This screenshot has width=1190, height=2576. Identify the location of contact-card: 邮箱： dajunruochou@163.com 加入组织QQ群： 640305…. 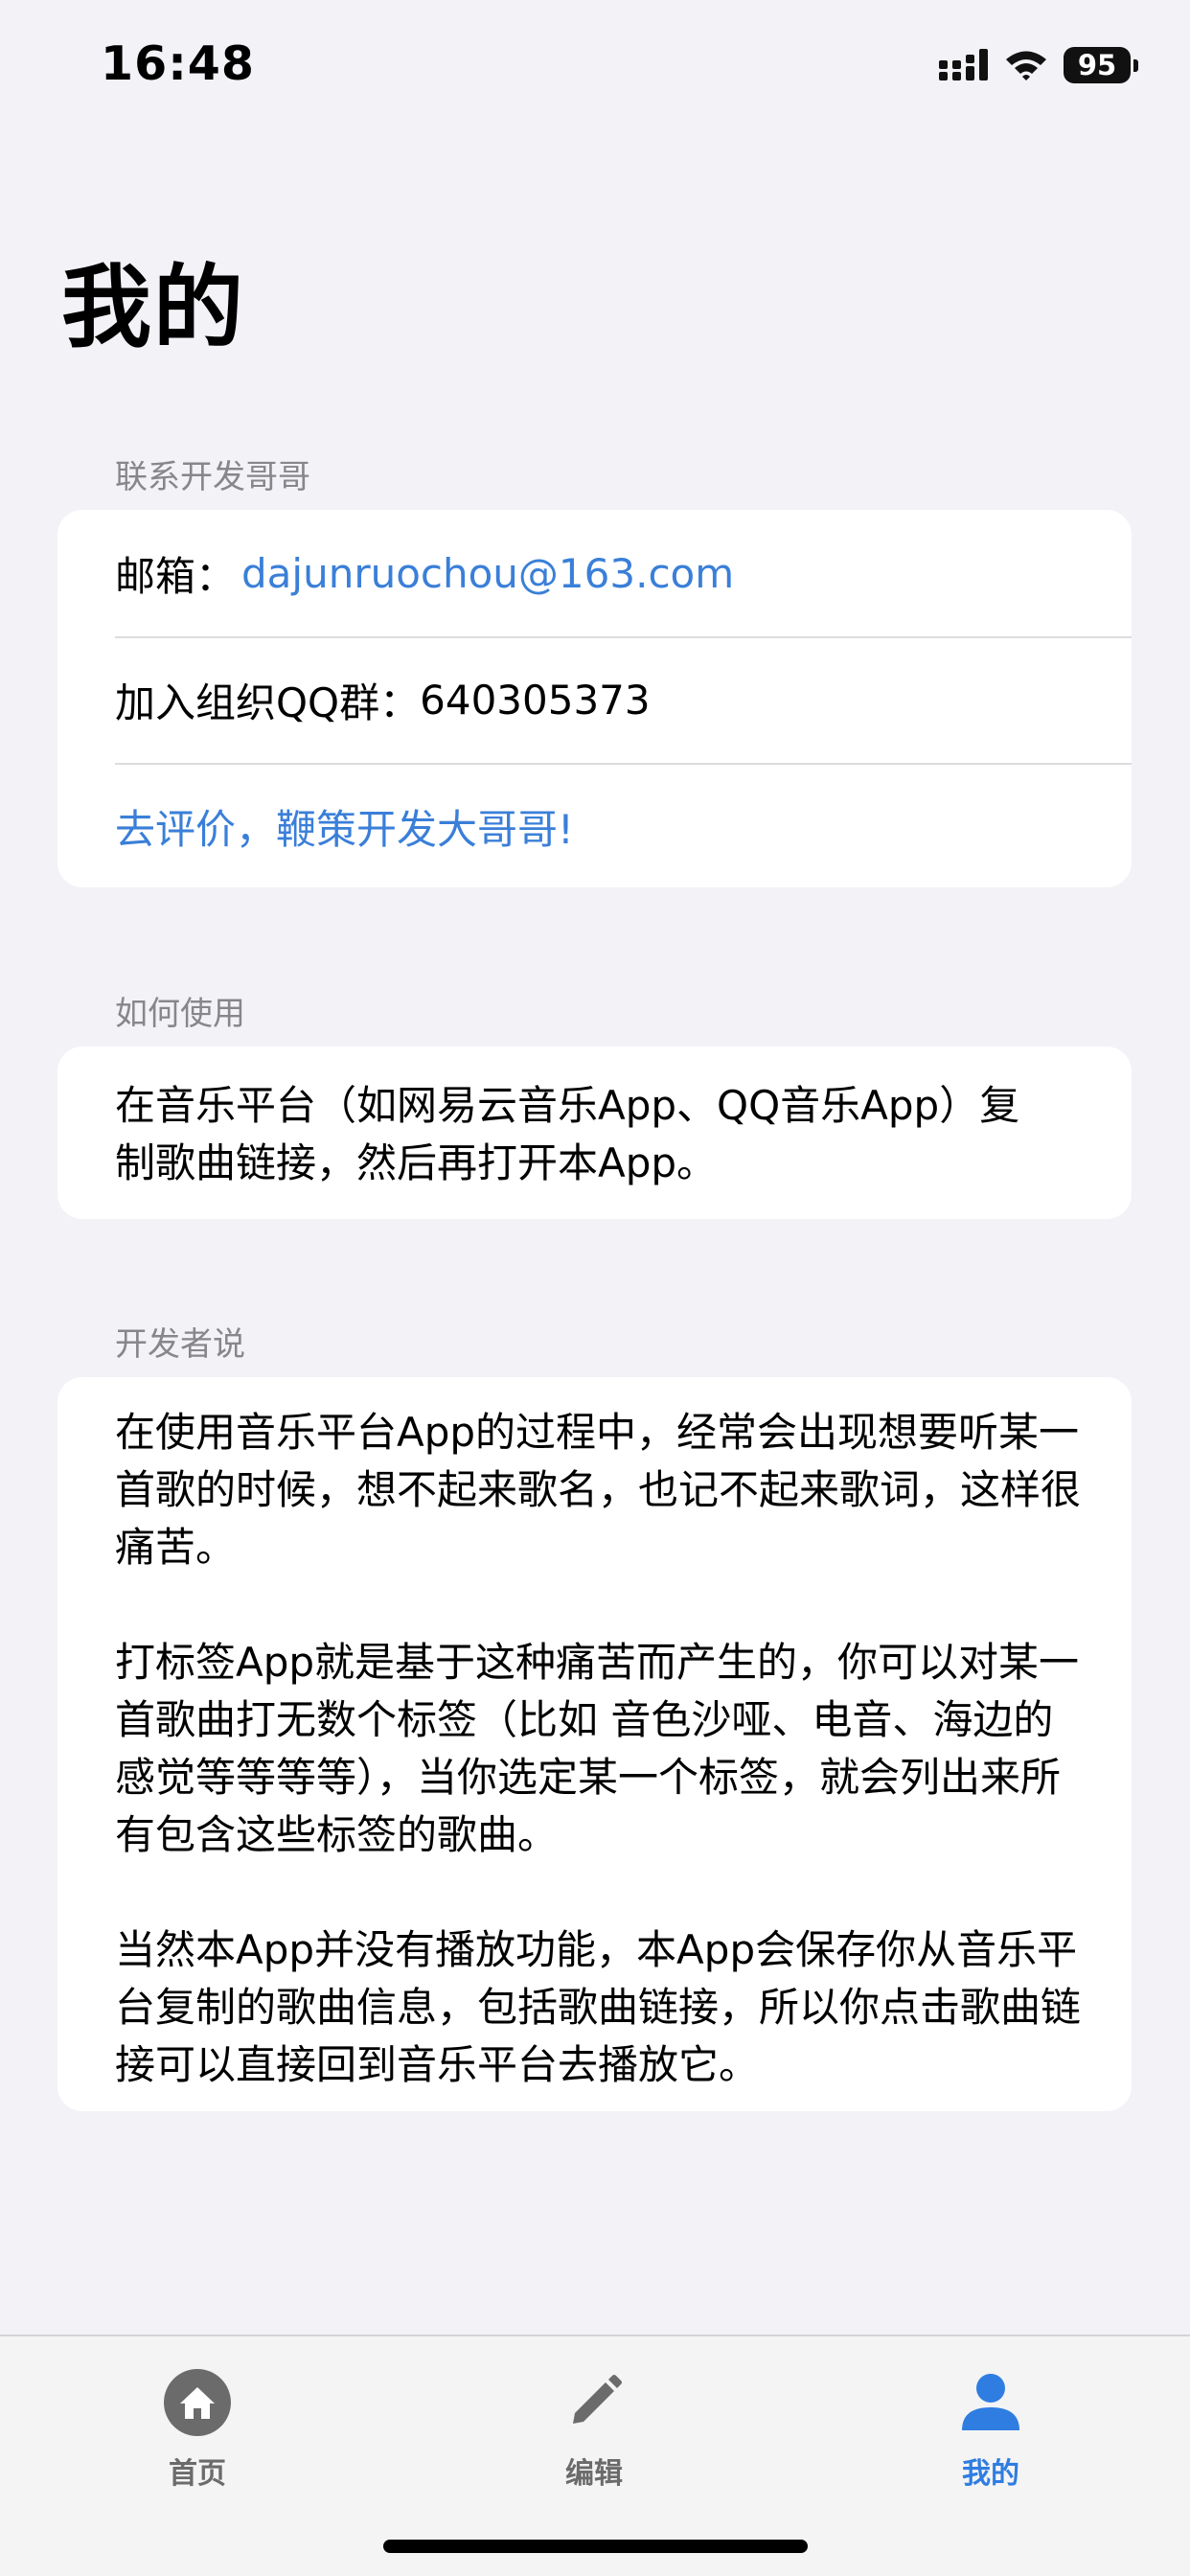
(594, 698).